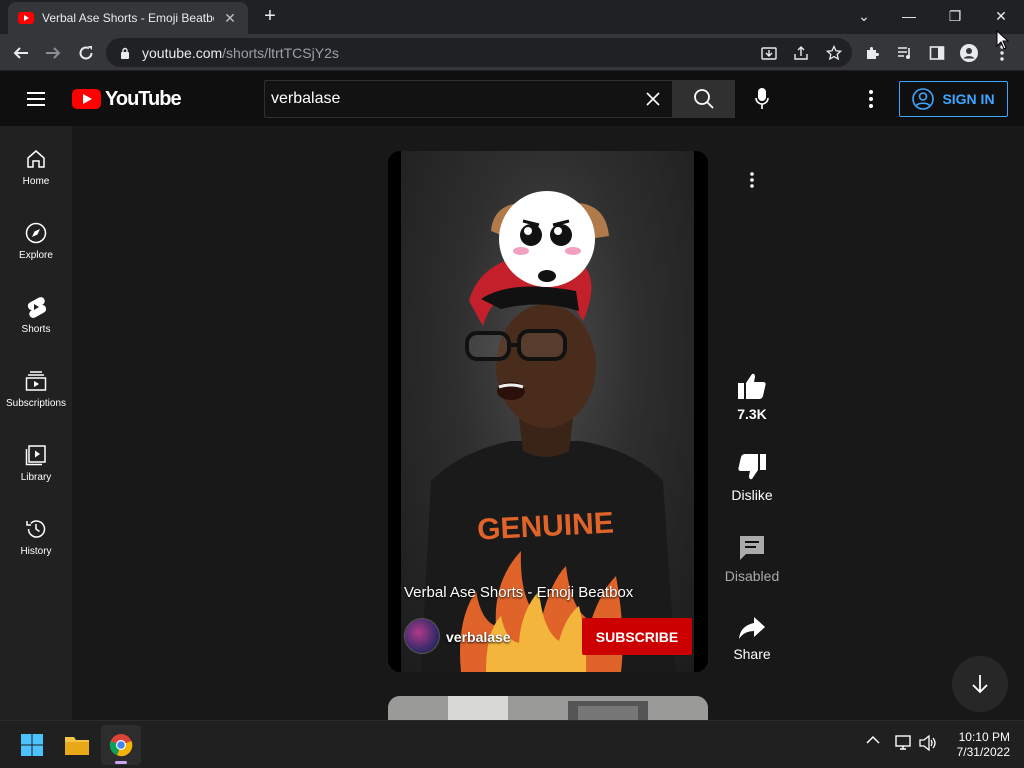 This screenshot has width=1024, height=768. What do you see at coordinates (752, 628) in the screenshot?
I see `share-arrow-icon` at bounding box center [752, 628].